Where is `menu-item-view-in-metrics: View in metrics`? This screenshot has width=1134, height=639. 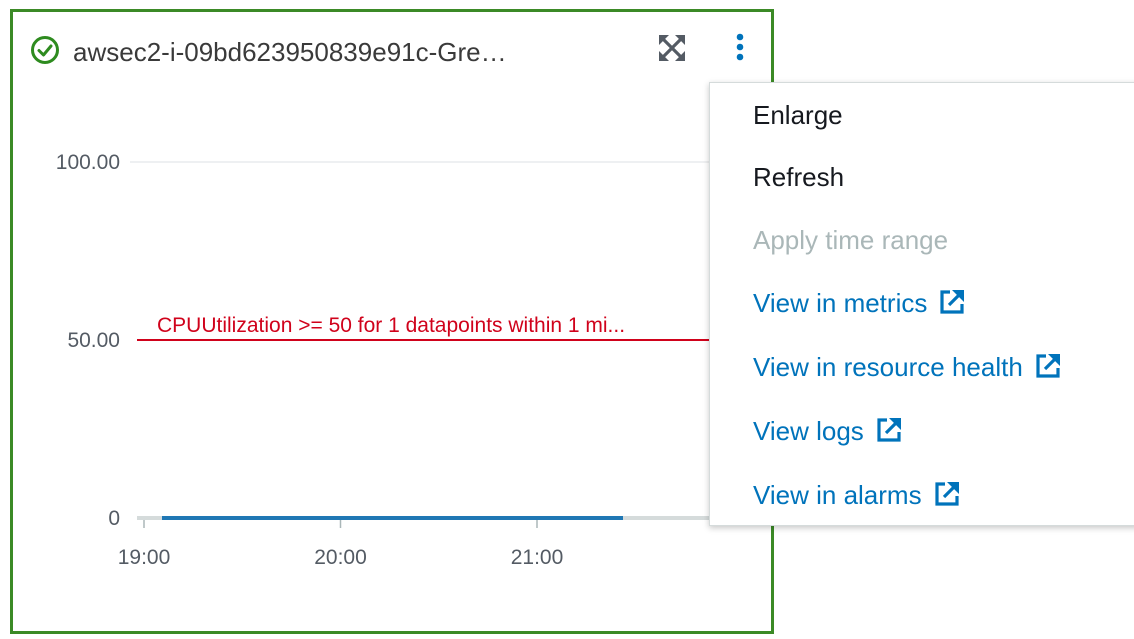
menu-item-view-in-metrics: View in metrics is located at coordinates (860, 303).